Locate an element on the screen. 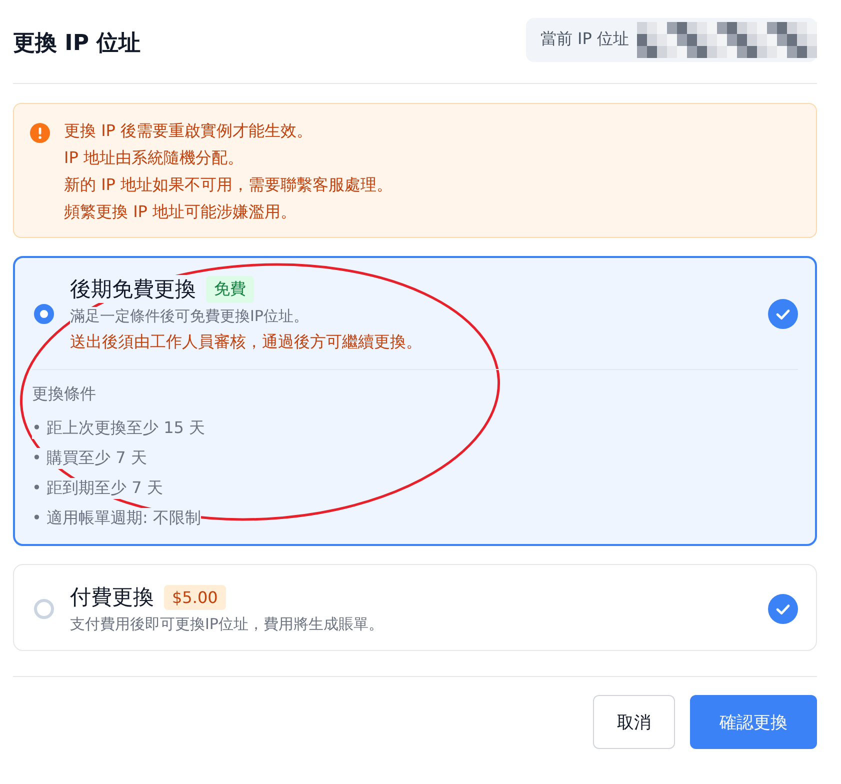  option-title: 付費更換 is located at coordinates (112, 597).